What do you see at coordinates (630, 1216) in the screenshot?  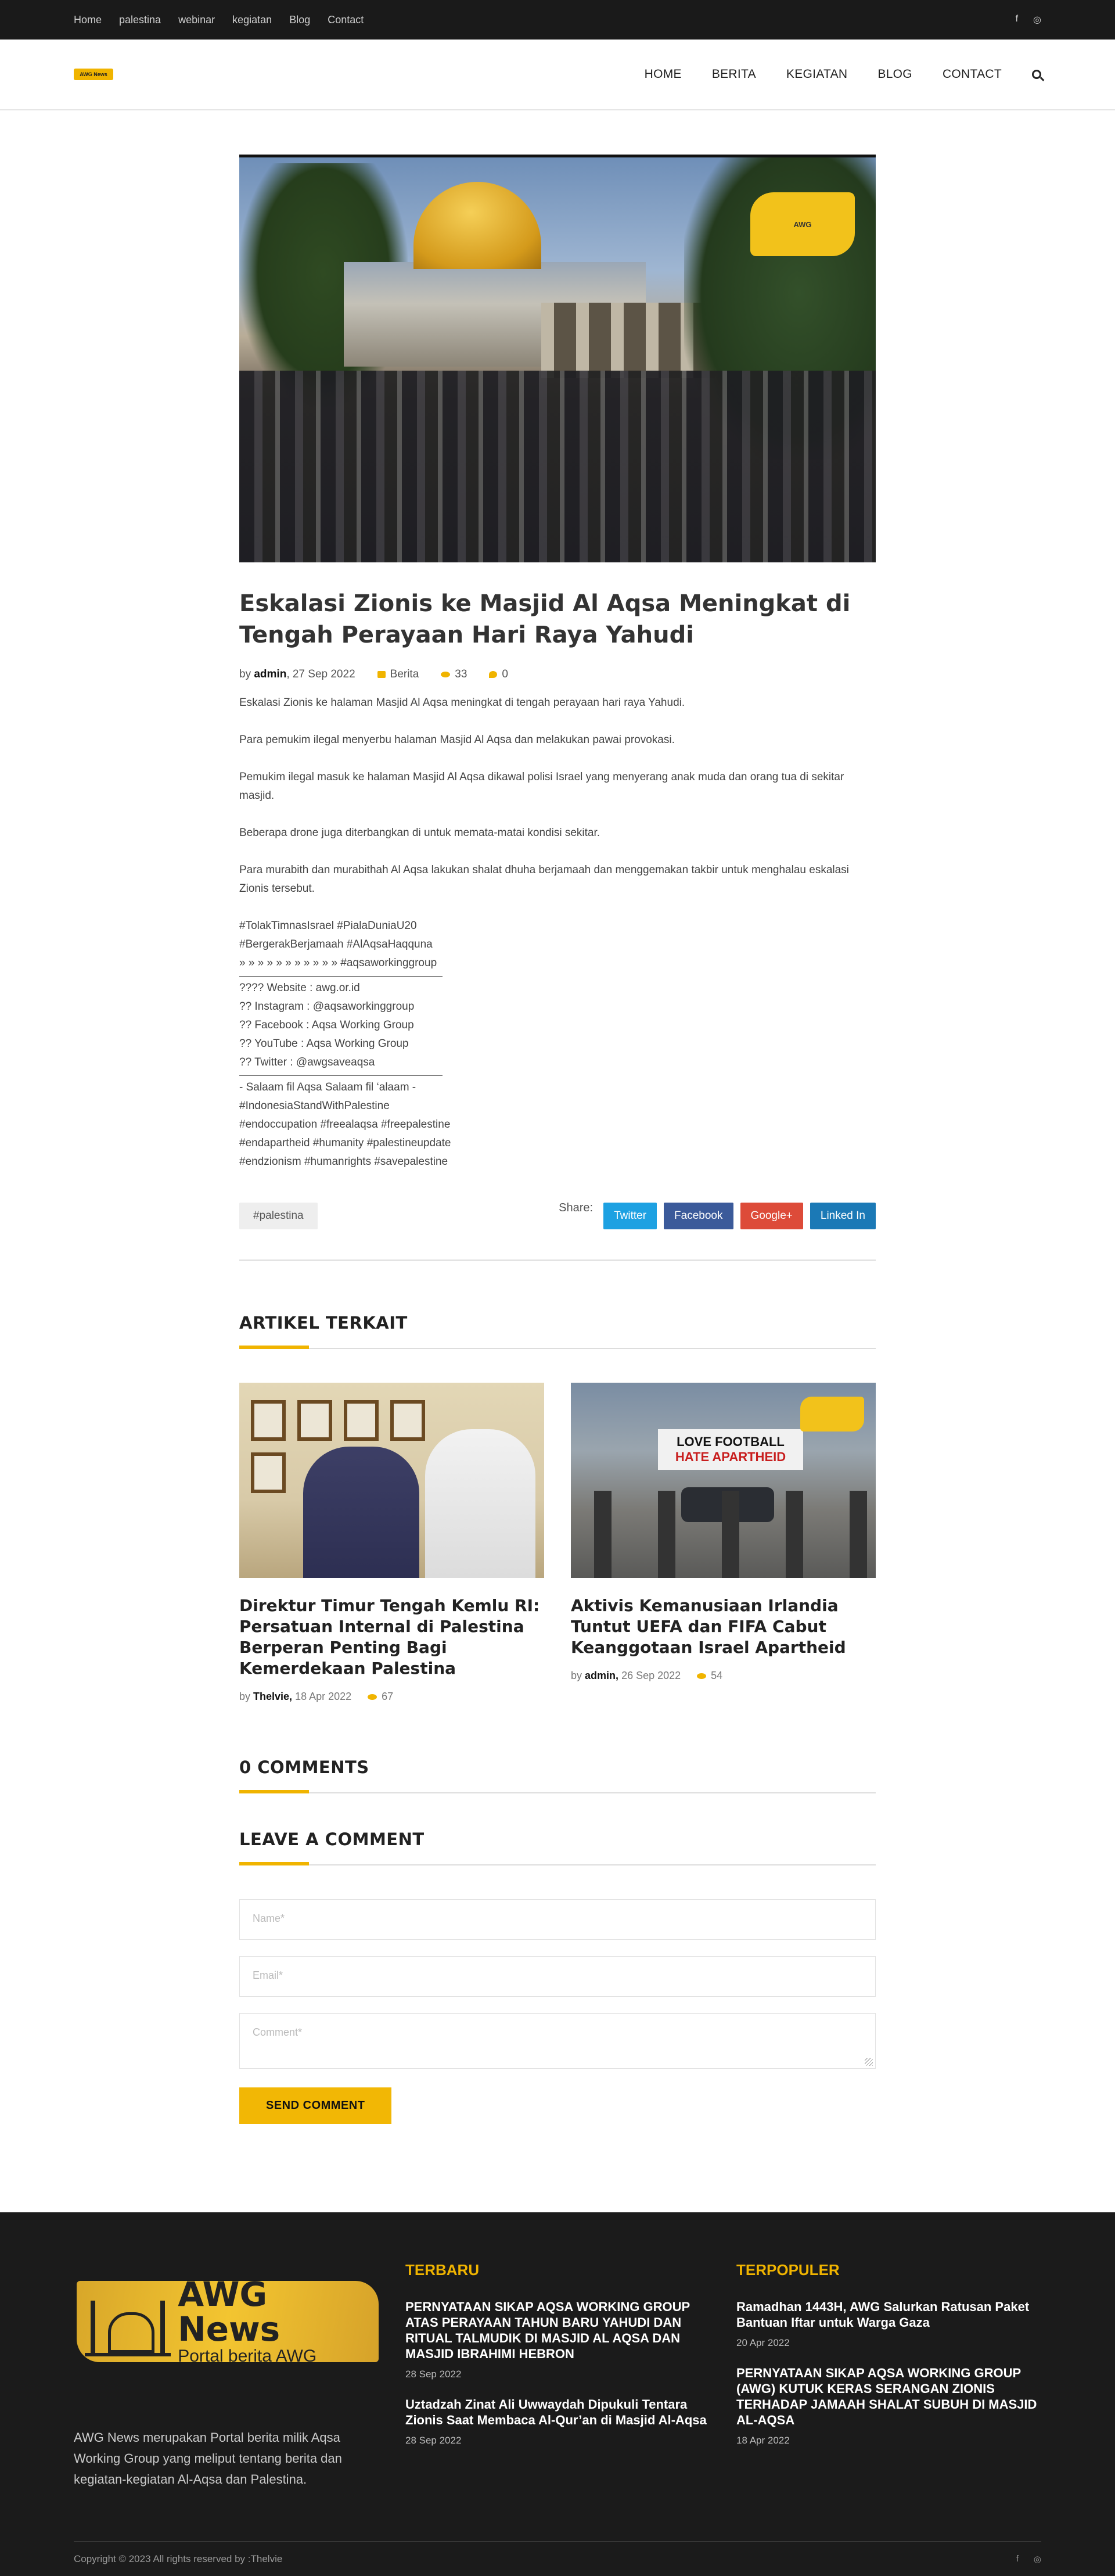 I see `share-twitter-button: Twitter` at bounding box center [630, 1216].